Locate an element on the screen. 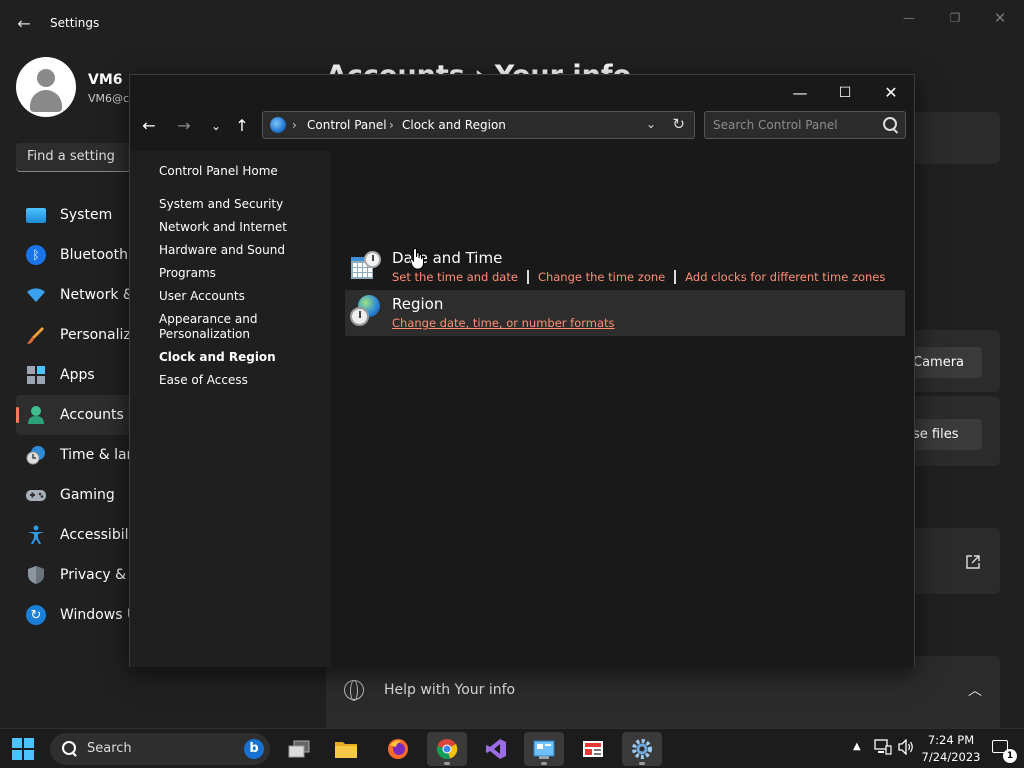 The width and height of the screenshot is (1024, 768). globe-icon is located at coordinates (354, 690).